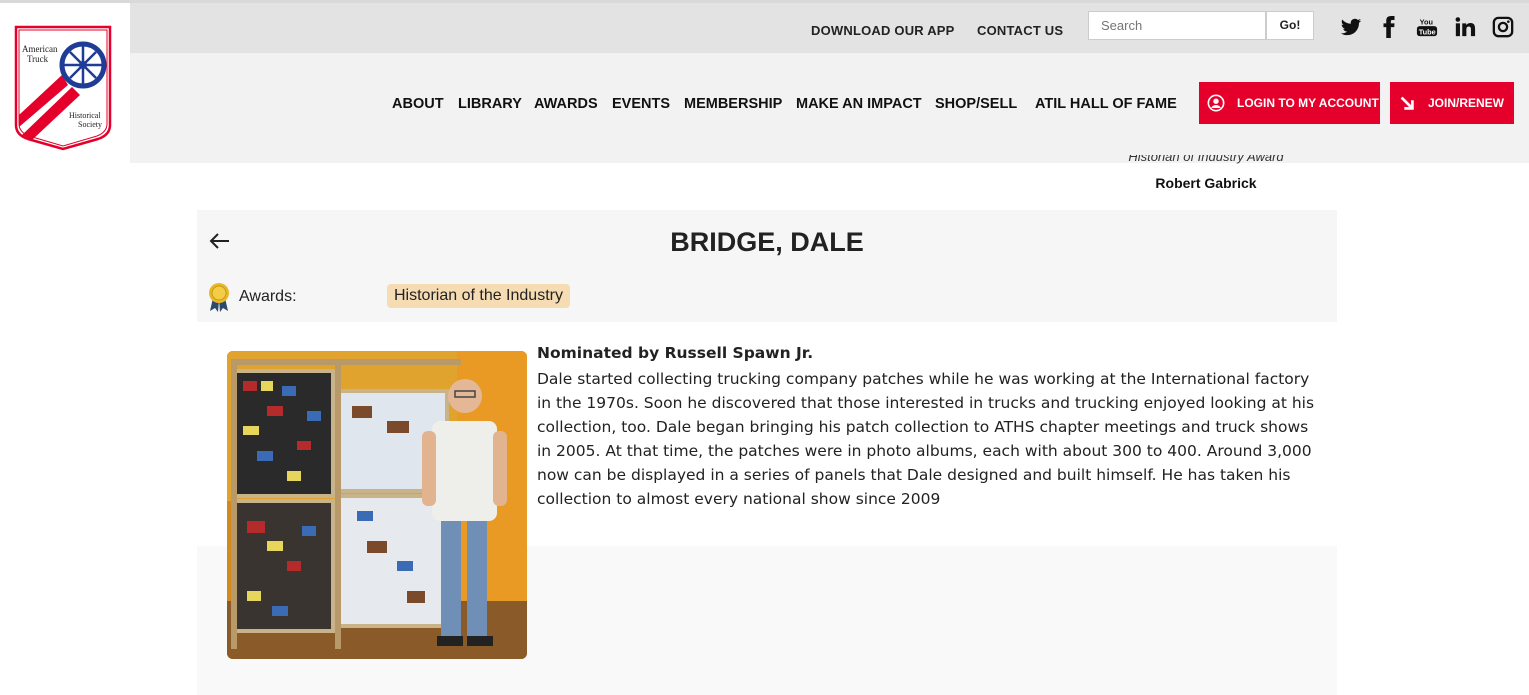 This screenshot has height=695, width=1529. What do you see at coordinates (478, 296) in the screenshot?
I see `award-badge: Historian of the Industry` at bounding box center [478, 296].